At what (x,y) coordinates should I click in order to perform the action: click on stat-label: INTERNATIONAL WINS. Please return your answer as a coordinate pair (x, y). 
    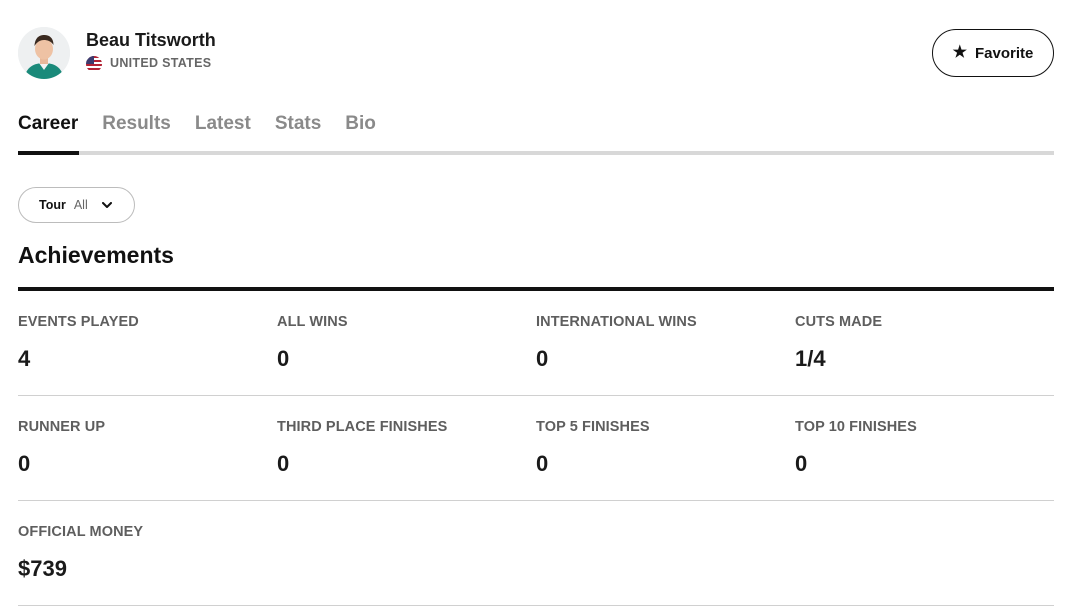
    Looking at the image, I should click on (616, 322).